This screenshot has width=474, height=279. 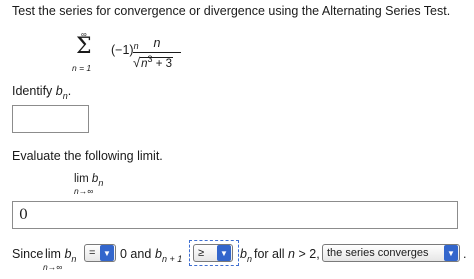 I want to click on for-all-text: for all n > 2,, so click(x=287, y=254).